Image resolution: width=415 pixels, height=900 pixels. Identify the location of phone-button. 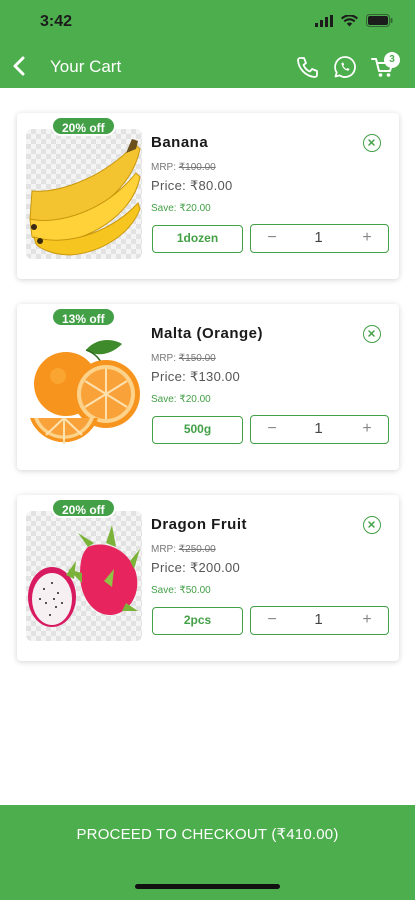
(307, 67).